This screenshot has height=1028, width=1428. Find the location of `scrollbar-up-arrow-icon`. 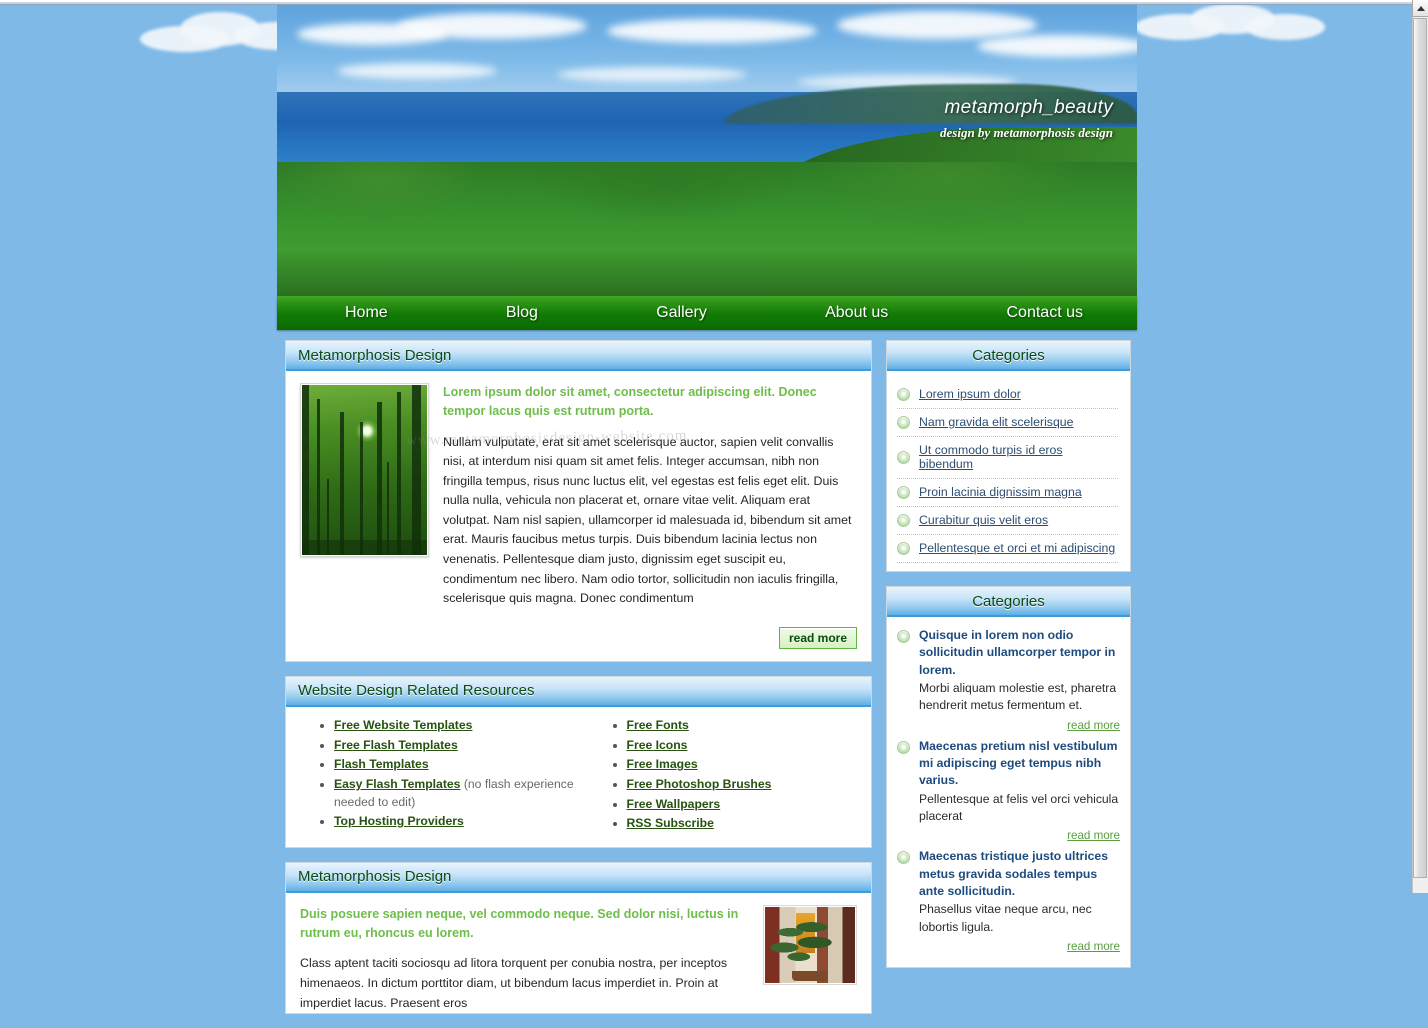

scrollbar-up-arrow-icon is located at coordinates (1420, 8).